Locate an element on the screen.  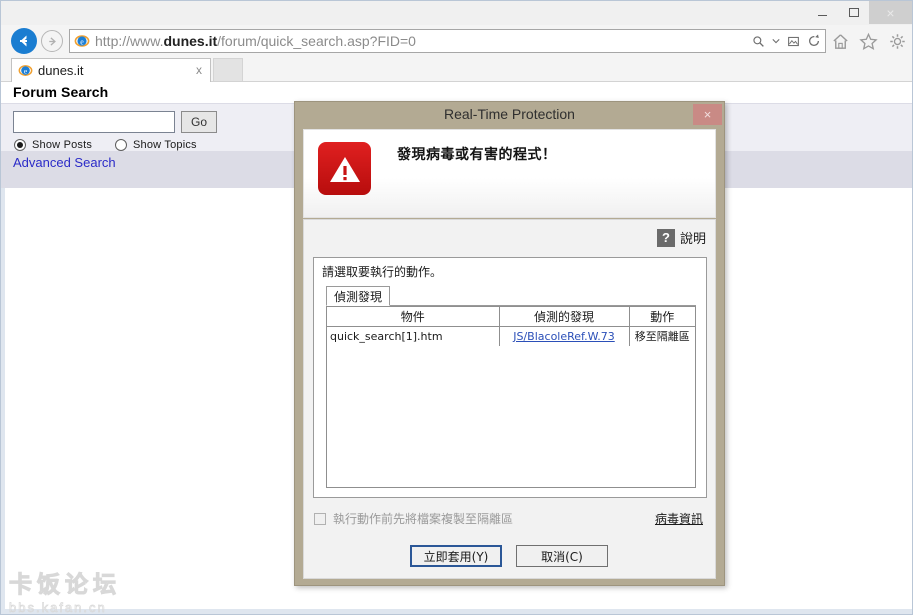
action-prompt: 請選取要執行的動作。 is located at coordinates (382, 272).